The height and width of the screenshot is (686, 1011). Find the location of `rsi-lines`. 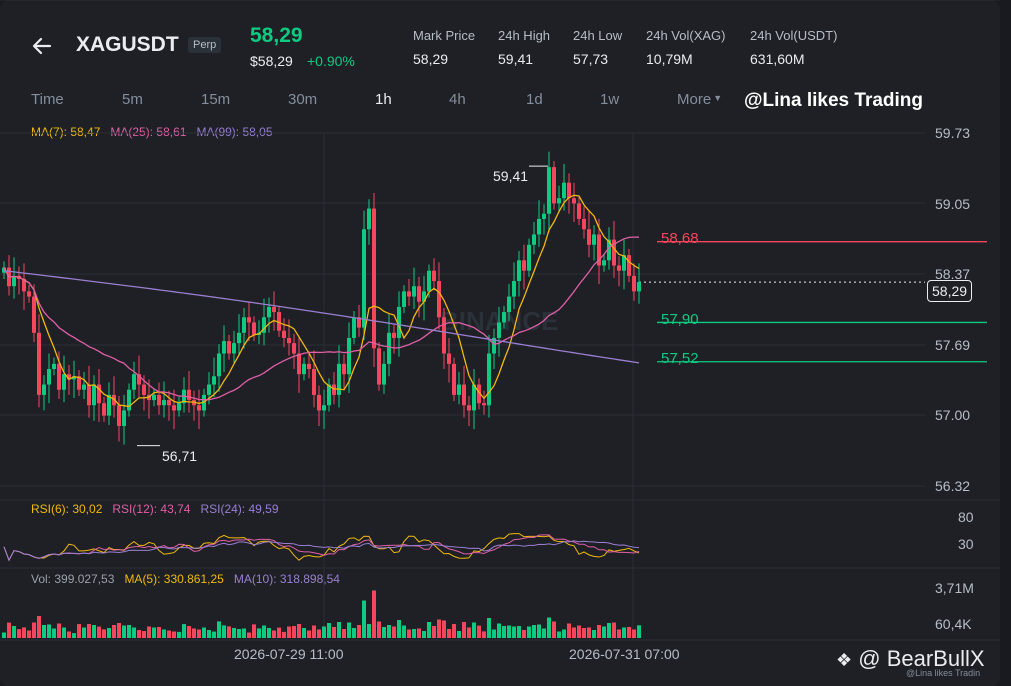

rsi-lines is located at coordinates (321, 547).